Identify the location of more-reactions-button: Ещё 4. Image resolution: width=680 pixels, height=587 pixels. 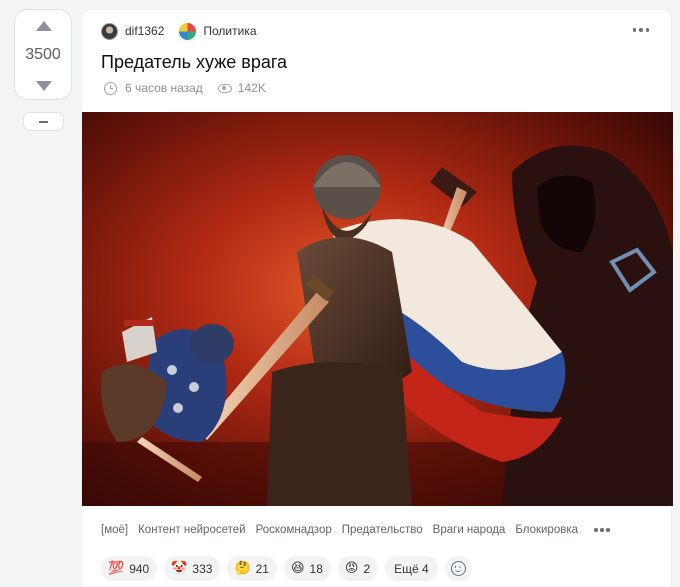
(411, 568).